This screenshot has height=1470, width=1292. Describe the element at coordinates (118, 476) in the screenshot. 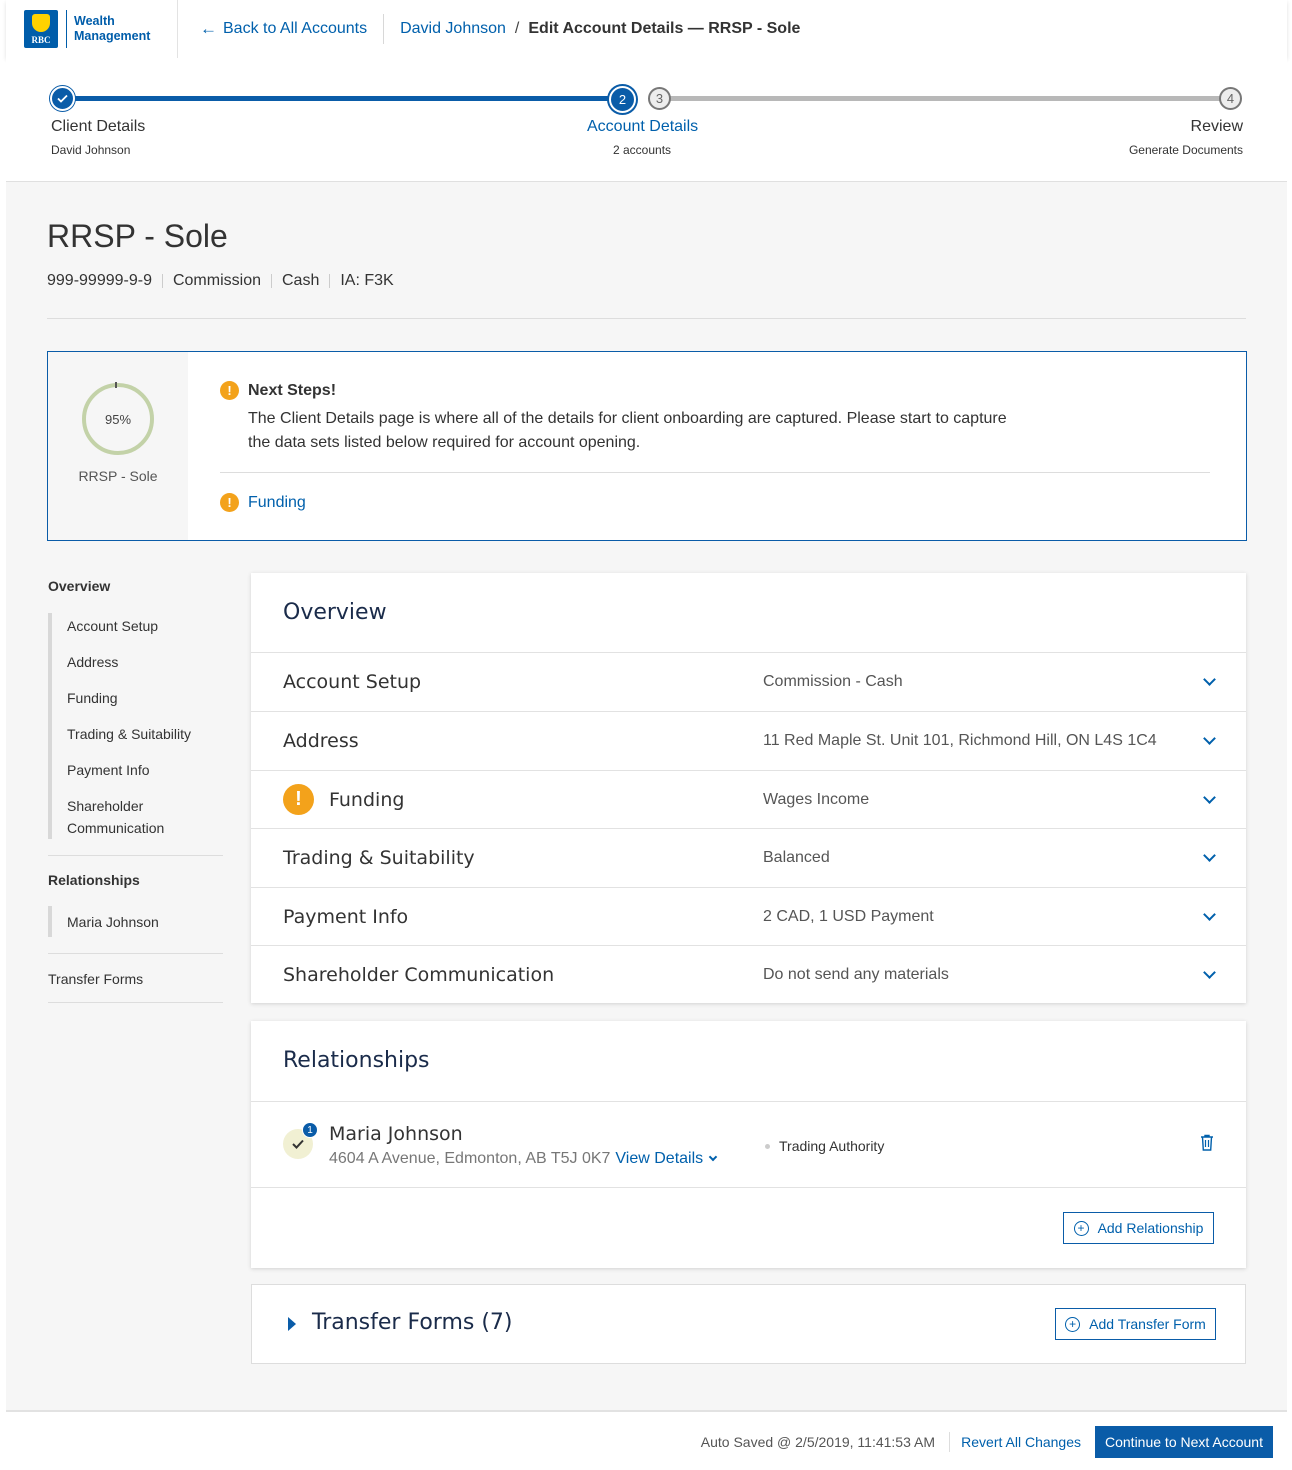

I see `progress-account-label: RRSP - Sole` at that location.